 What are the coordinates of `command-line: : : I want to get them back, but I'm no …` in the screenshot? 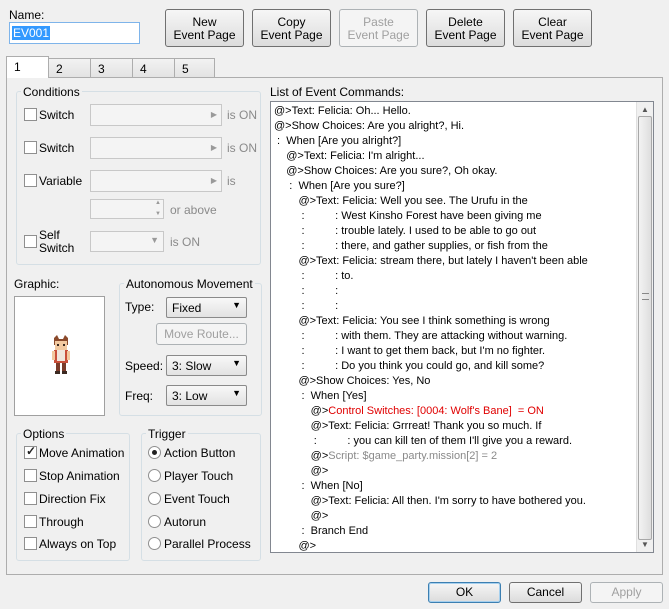 It's located at (410, 351).